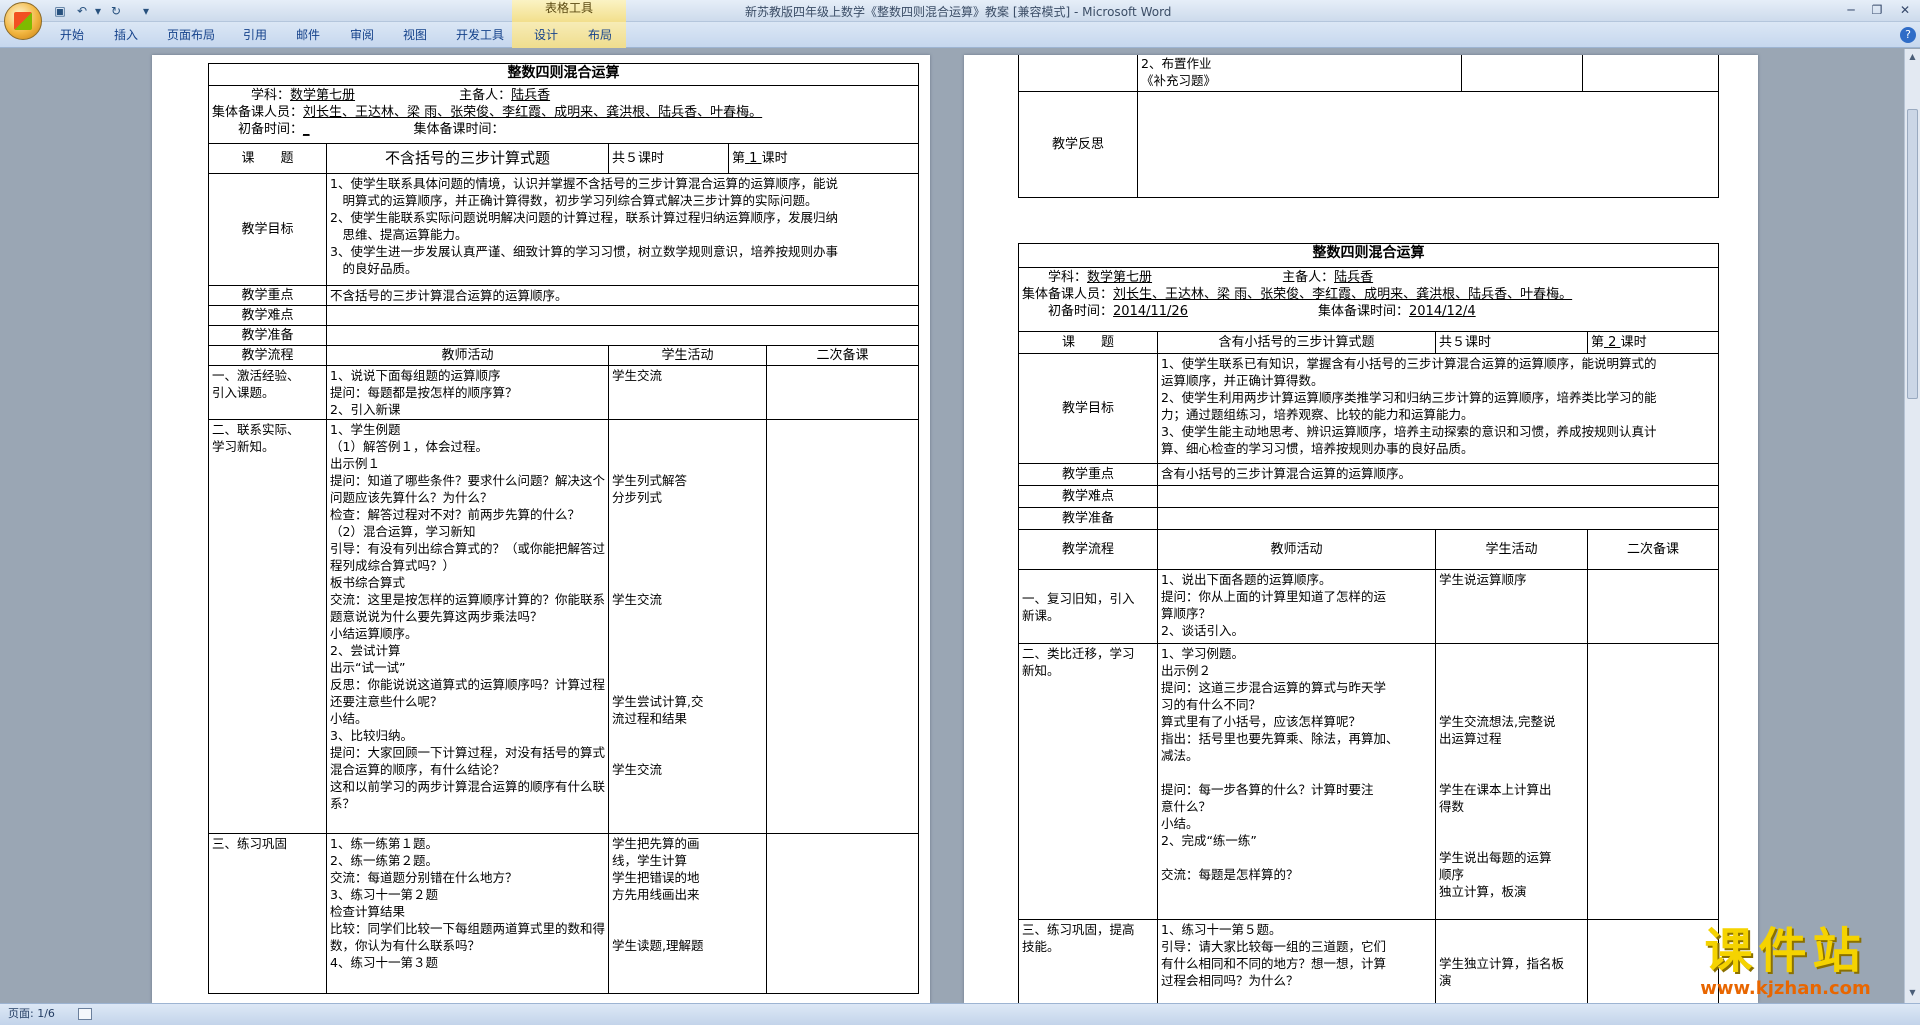  Describe the element at coordinates (72, 35) in the screenshot. I see `tab-home: 开始` at that location.